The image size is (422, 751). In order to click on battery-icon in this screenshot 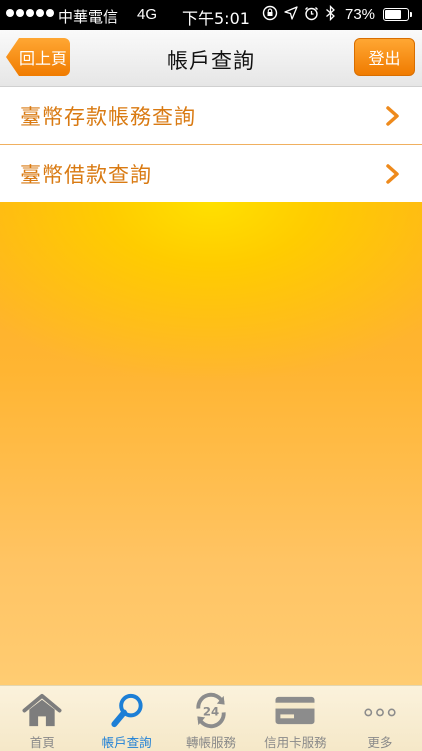, I will do `click(397, 14)`.